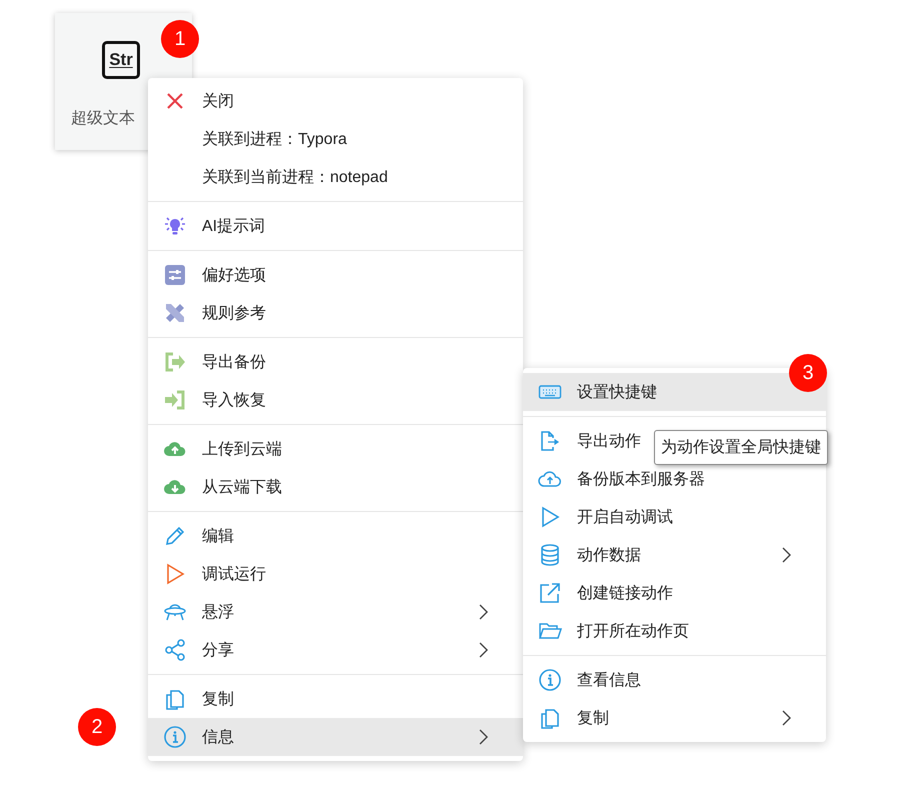  What do you see at coordinates (121, 60) in the screenshot?
I see `logo-icon: Str` at bounding box center [121, 60].